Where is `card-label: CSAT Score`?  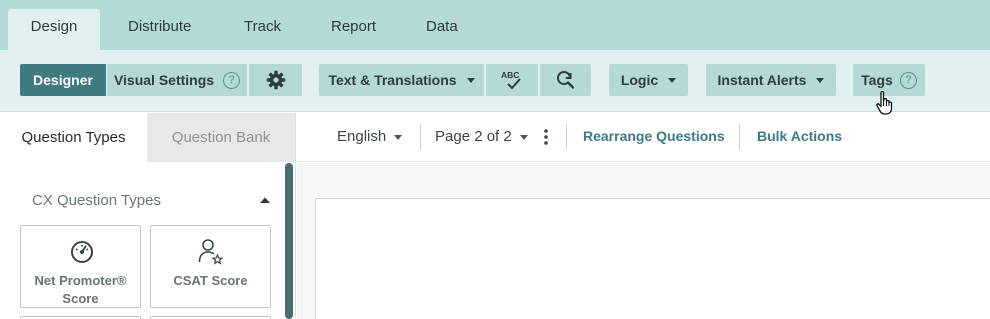 card-label: CSAT Score is located at coordinates (210, 280).